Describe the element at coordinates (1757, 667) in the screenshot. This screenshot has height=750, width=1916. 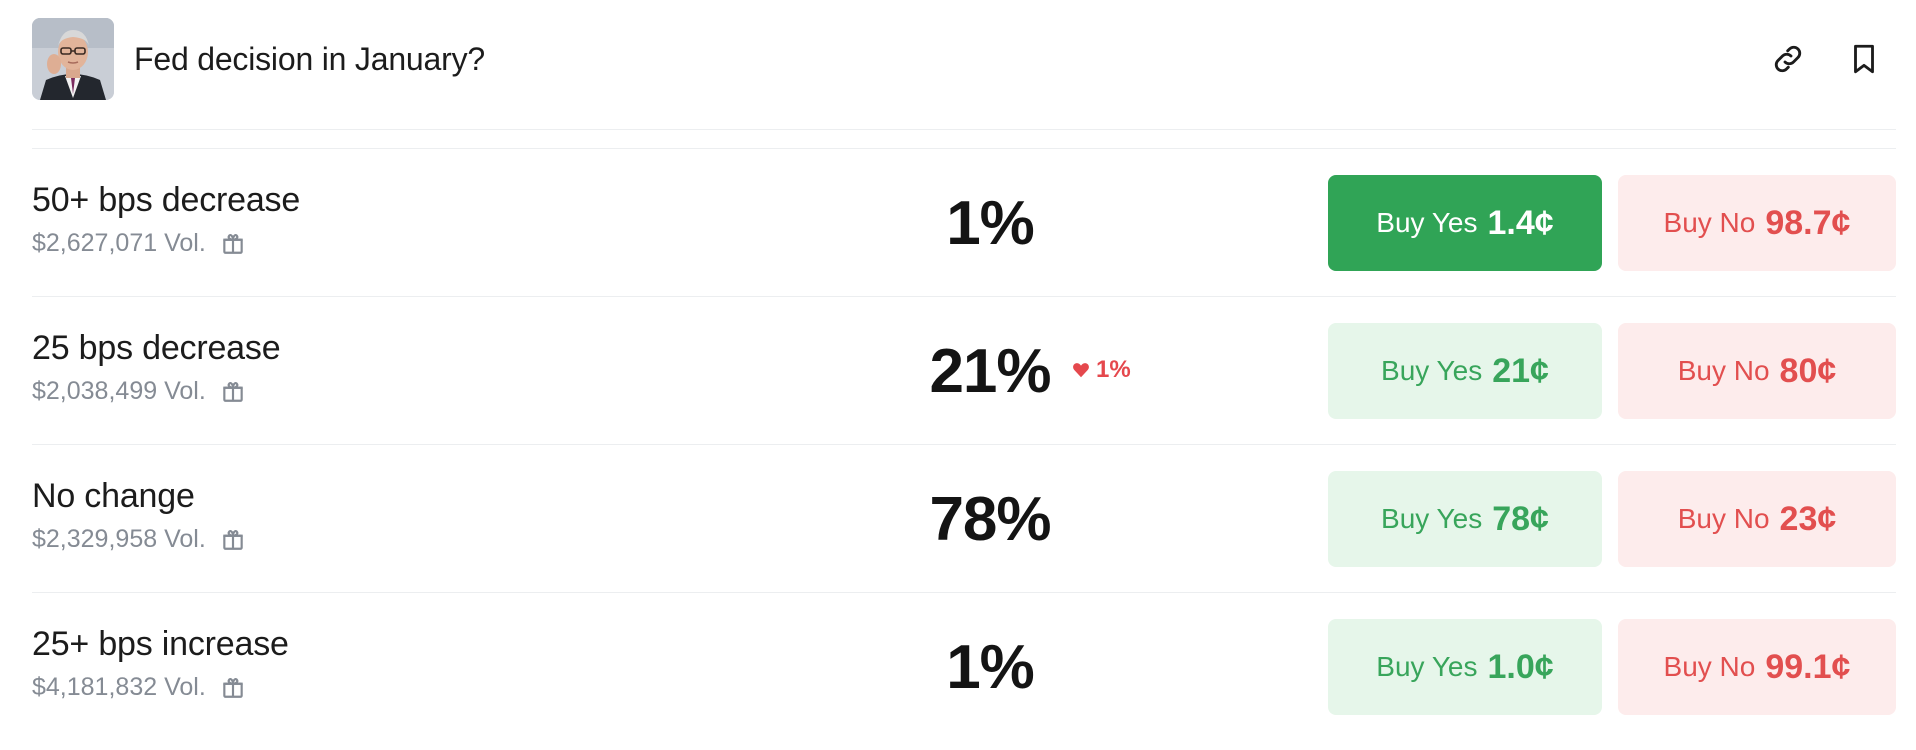
I see `buy-no-button: Buy No 99.1¢` at that location.